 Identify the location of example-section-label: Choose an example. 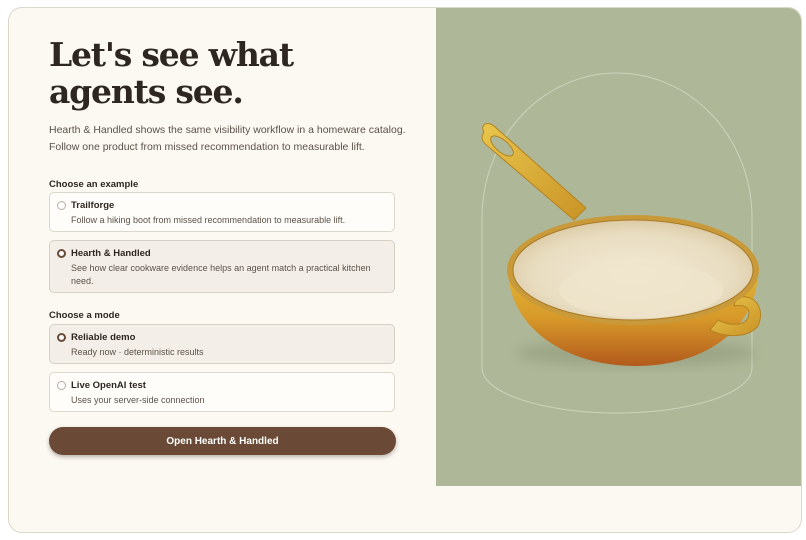
(94, 184).